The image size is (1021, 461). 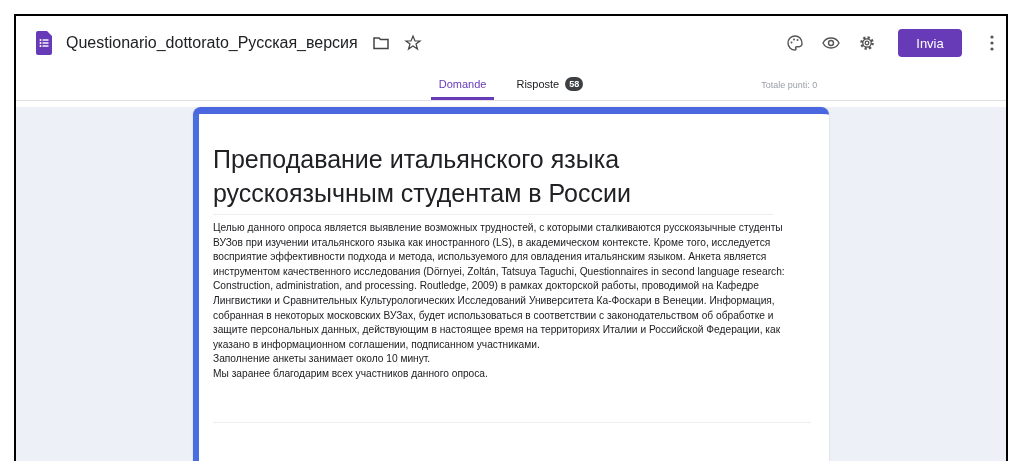 What do you see at coordinates (795, 43) in the screenshot?
I see `palette-icon` at bounding box center [795, 43].